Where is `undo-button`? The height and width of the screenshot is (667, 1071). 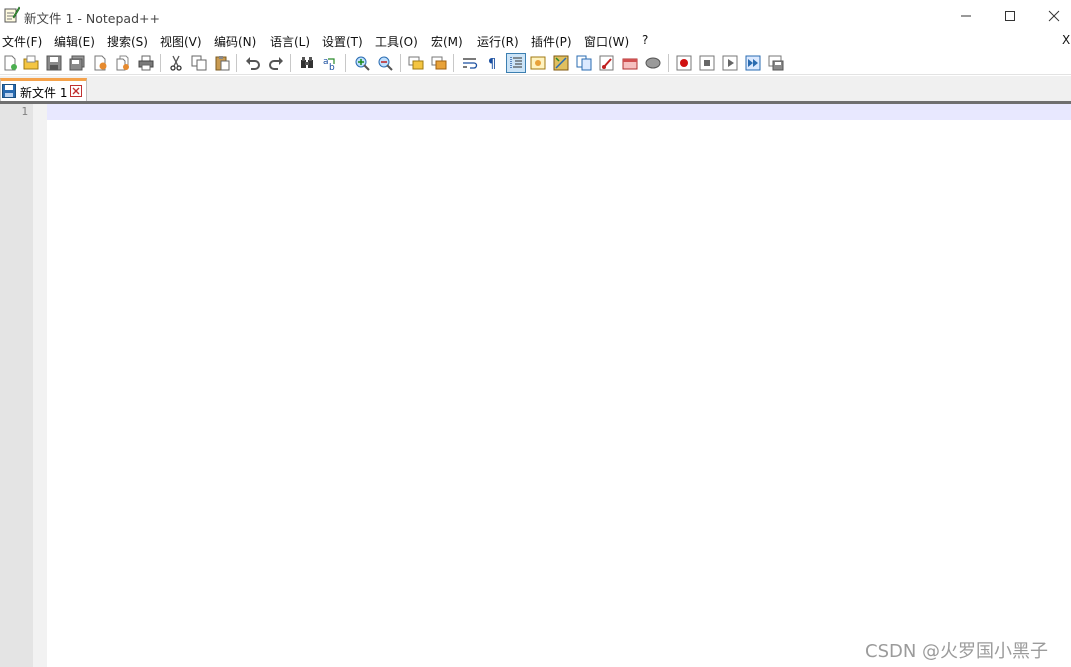
undo-button is located at coordinates (253, 63).